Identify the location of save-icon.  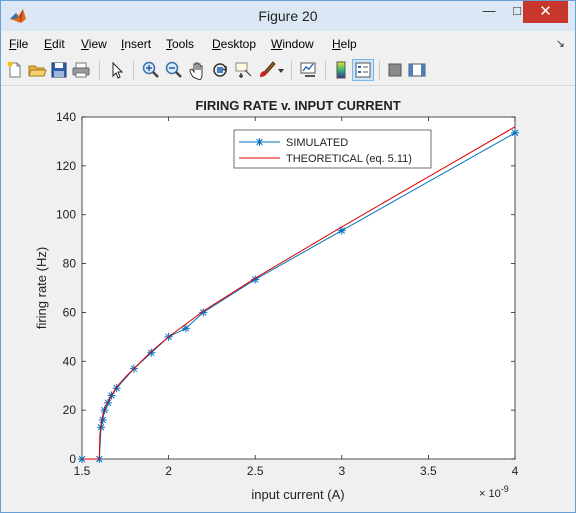
(59, 70).